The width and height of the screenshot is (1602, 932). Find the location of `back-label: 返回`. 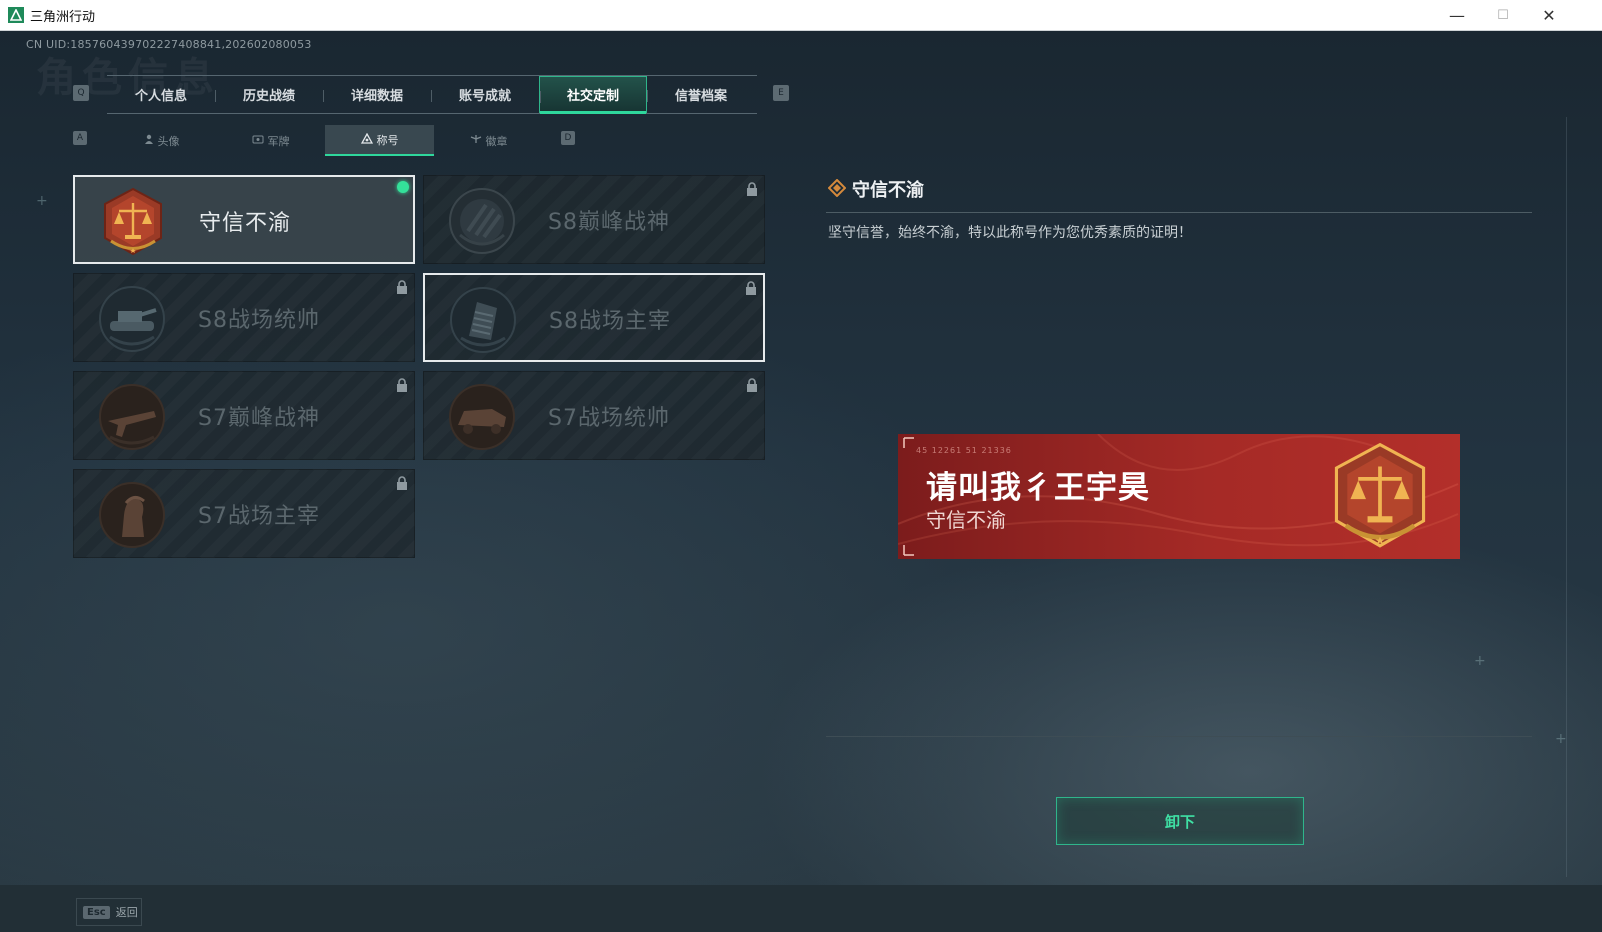

back-label: 返回 is located at coordinates (126, 912).